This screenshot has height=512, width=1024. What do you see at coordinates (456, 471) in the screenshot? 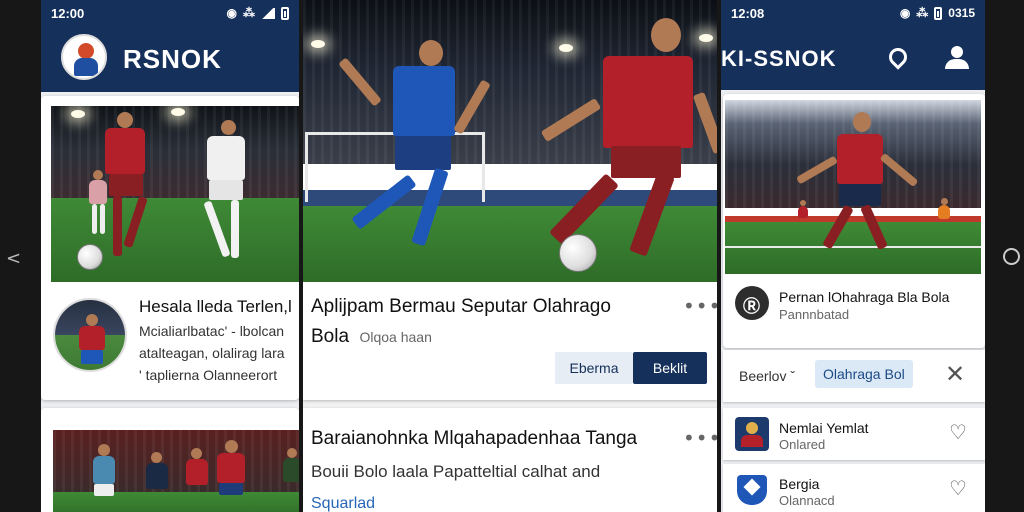
I see `card-description: Bouii Bolo laala Papatteltial calhat and` at bounding box center [456, 471].